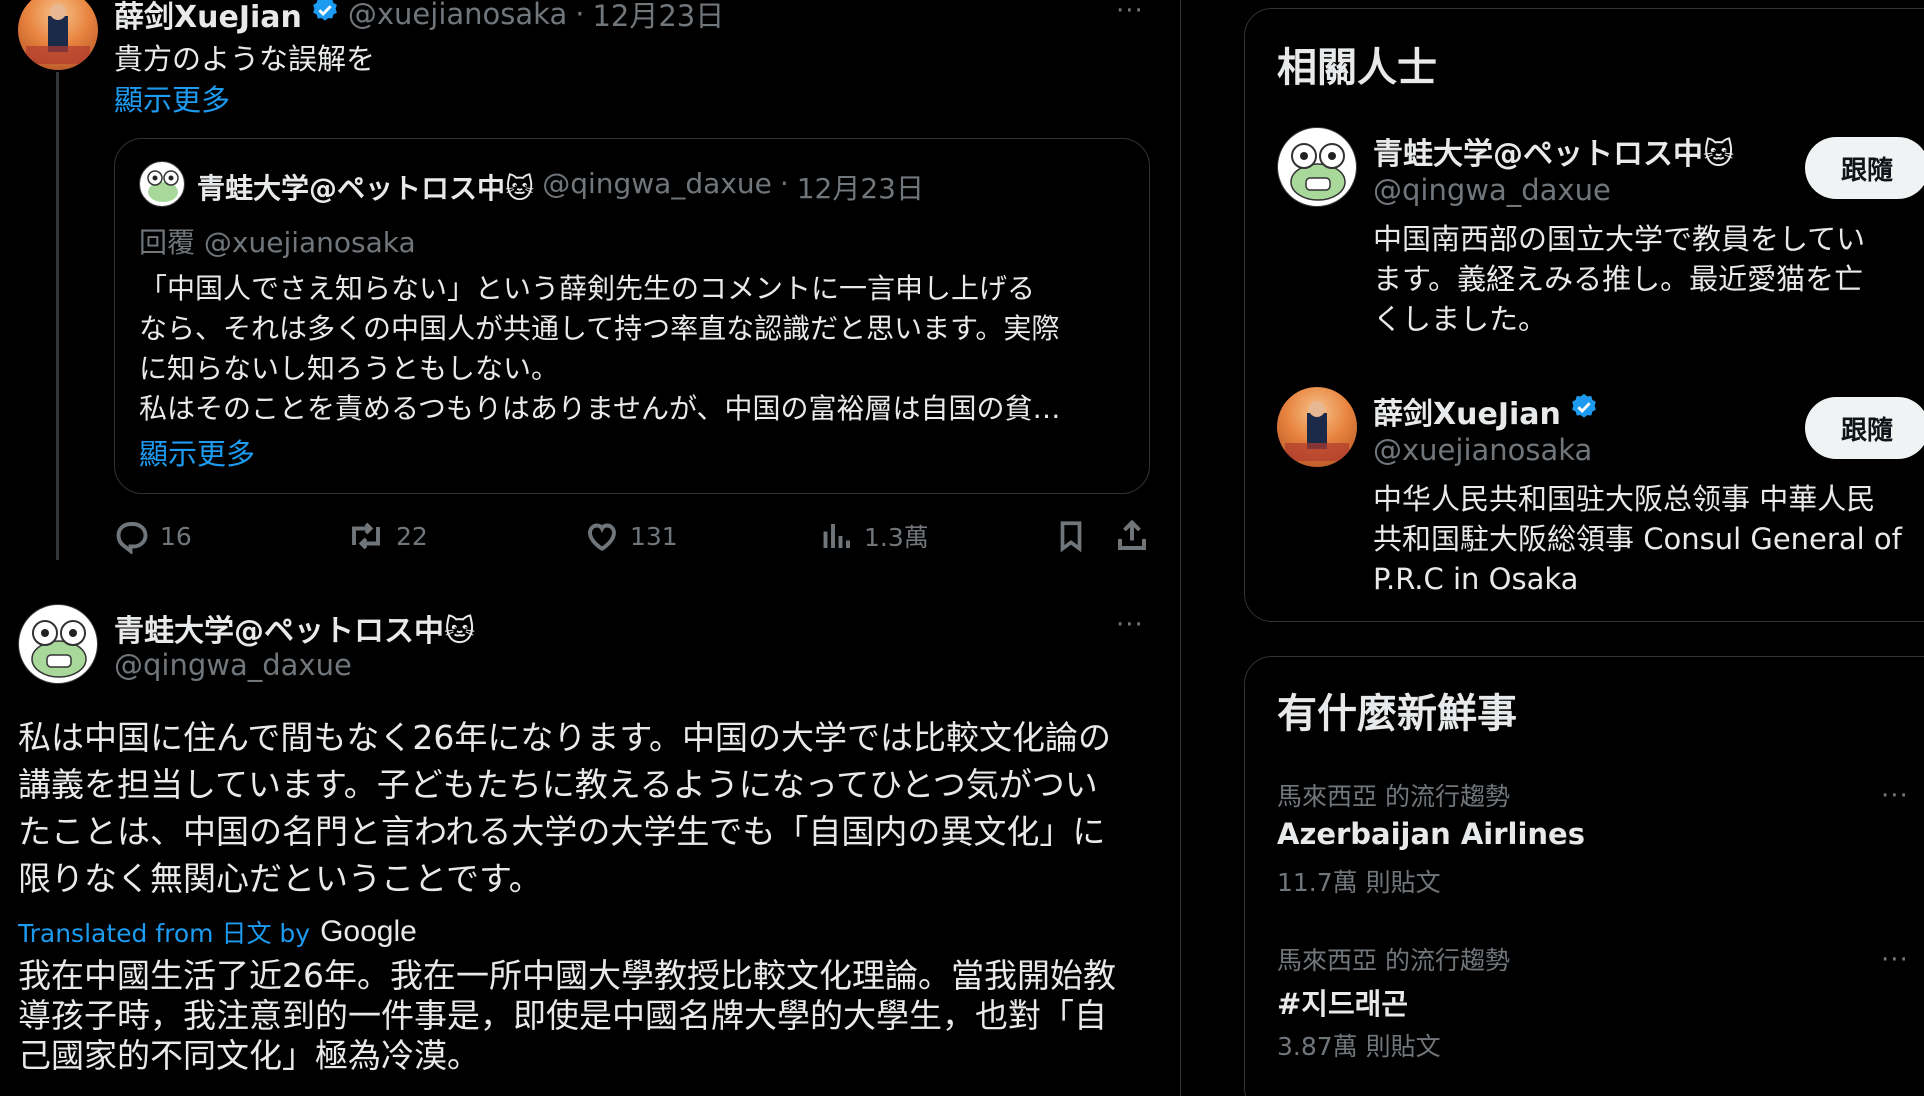  What do you see at coordinates (57, 316) in the screenshot?
I see `thread-connector-line` at bounding box center [57, 316].